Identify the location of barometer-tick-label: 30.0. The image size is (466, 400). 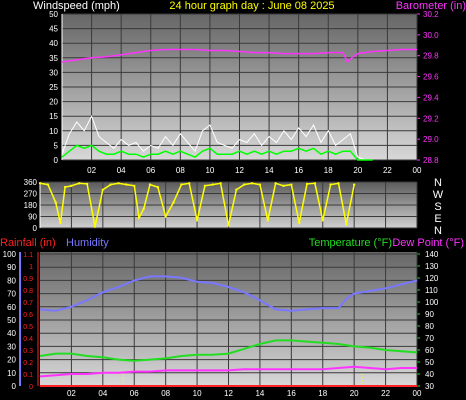
(431, 35).